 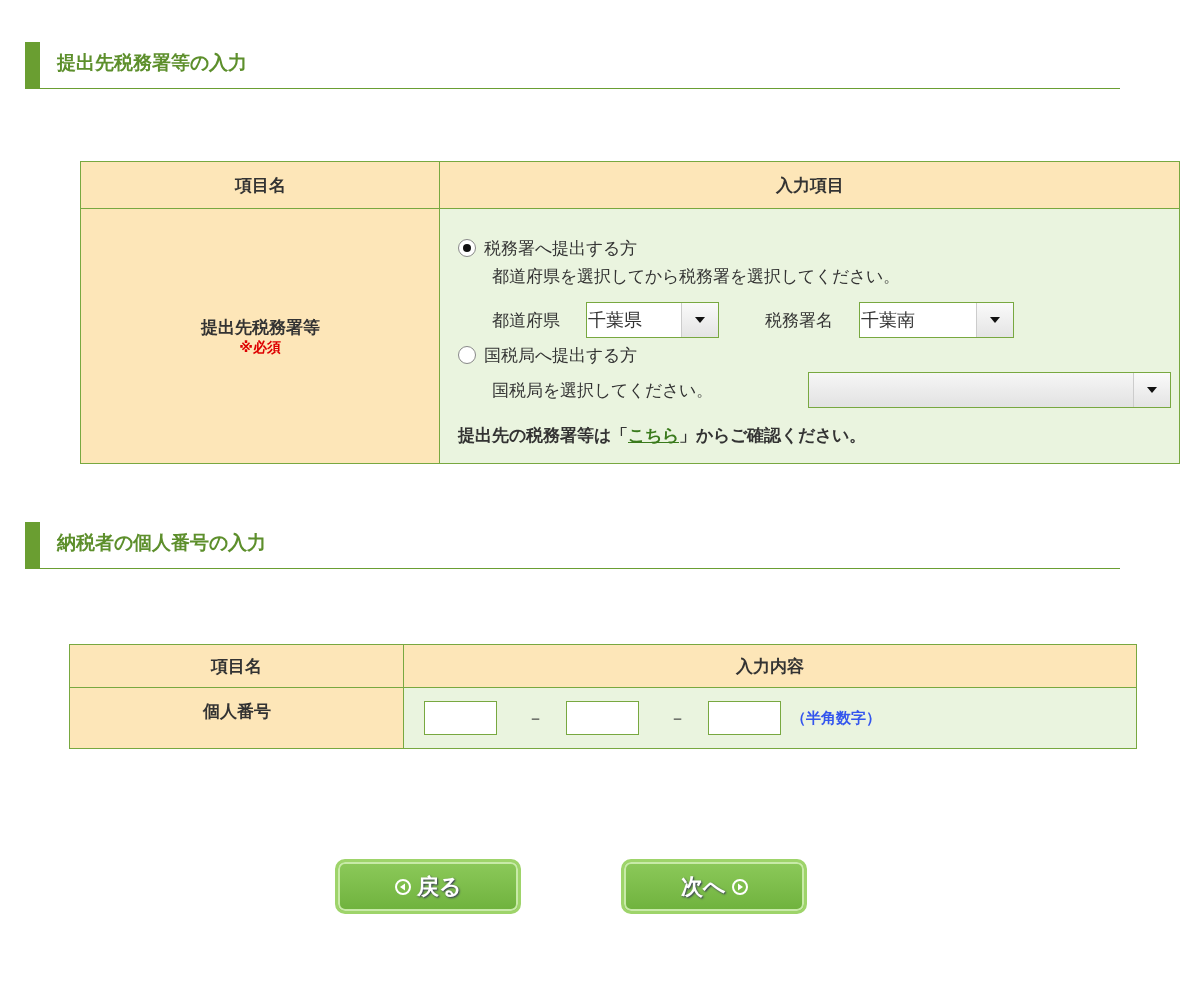 What do you see at coordinates (696, 276) in the screenshot?
I see `instruction-text: 都道府県を選択してから税務署を選択してください。` at bounding box center [696, 276].